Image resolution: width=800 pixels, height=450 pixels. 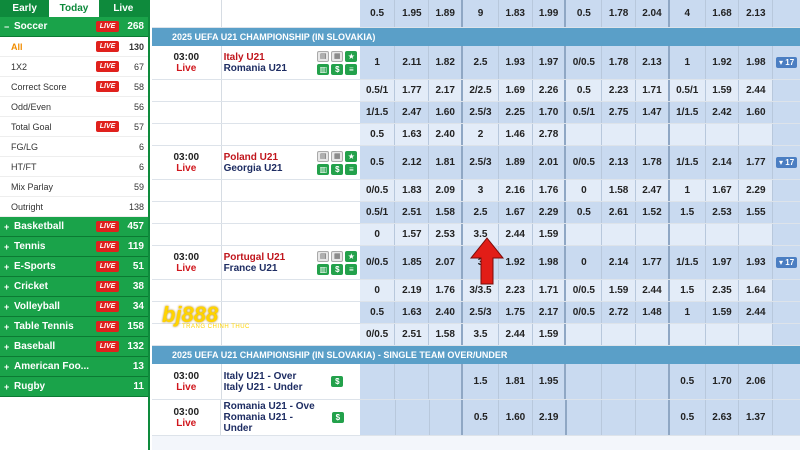 I want to click on ht-over: 2.35, so click(x=722, y=290).